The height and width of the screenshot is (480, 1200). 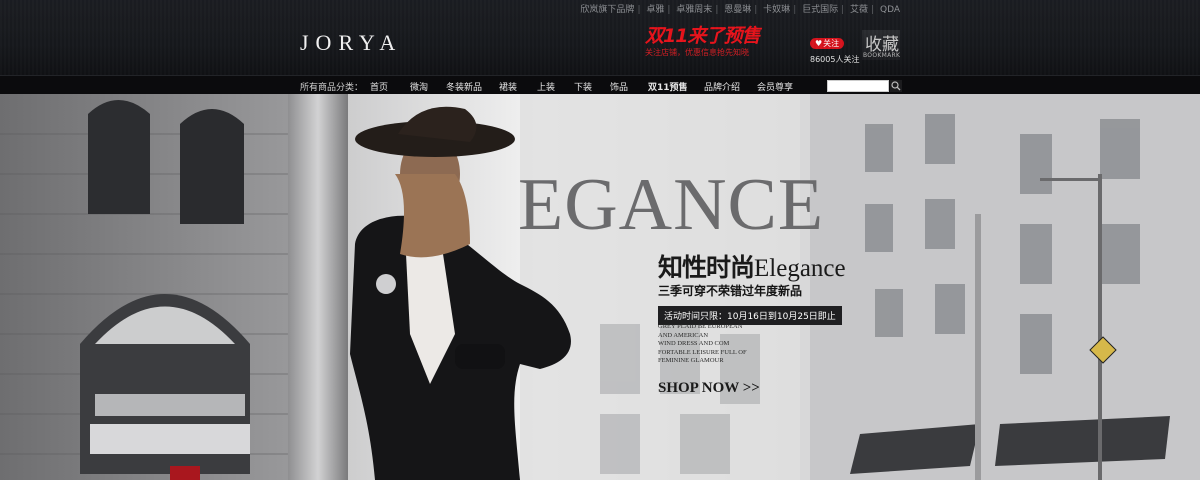 What do you see at coordinates (858, 86) in the screenshot?
I see `search-input` at bounding box center [858, 86].